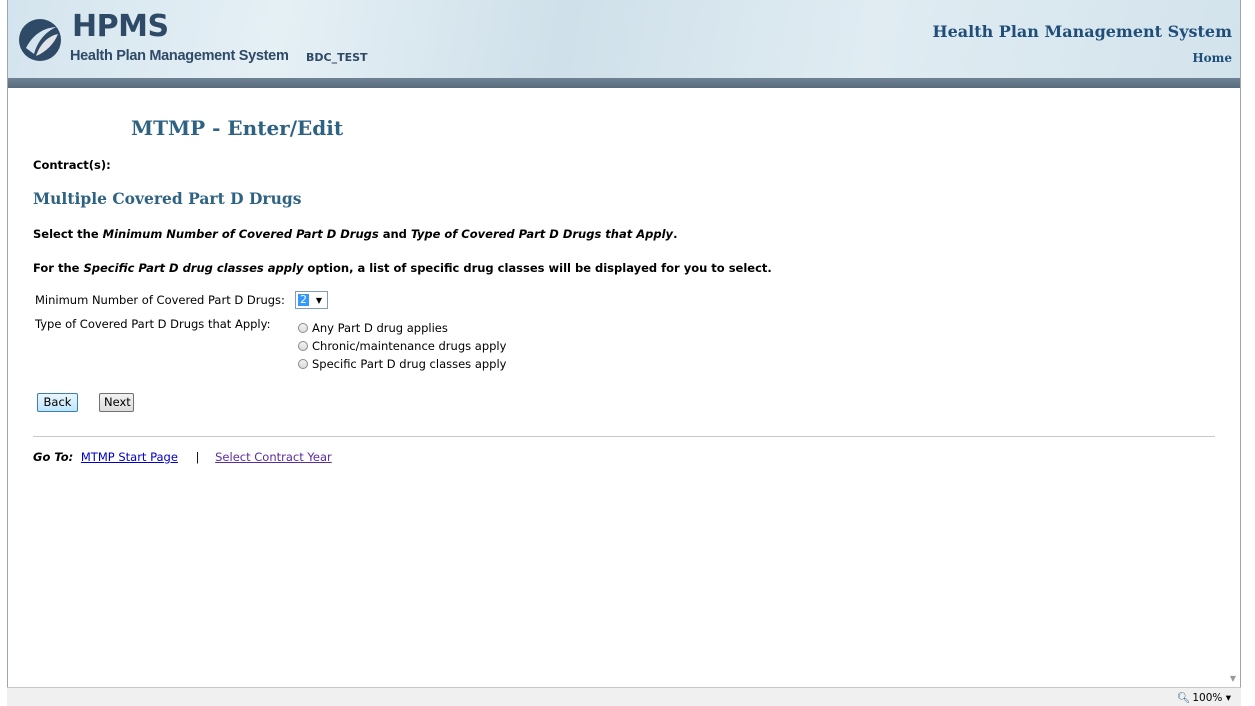 Image resolution: width=1255 pixels, height=706 pixels. What do you see at coordinates (237, 128) in the screenshot?
I see `page-title: MTMP - Enter/Edit` at bounding box center [237, 128].